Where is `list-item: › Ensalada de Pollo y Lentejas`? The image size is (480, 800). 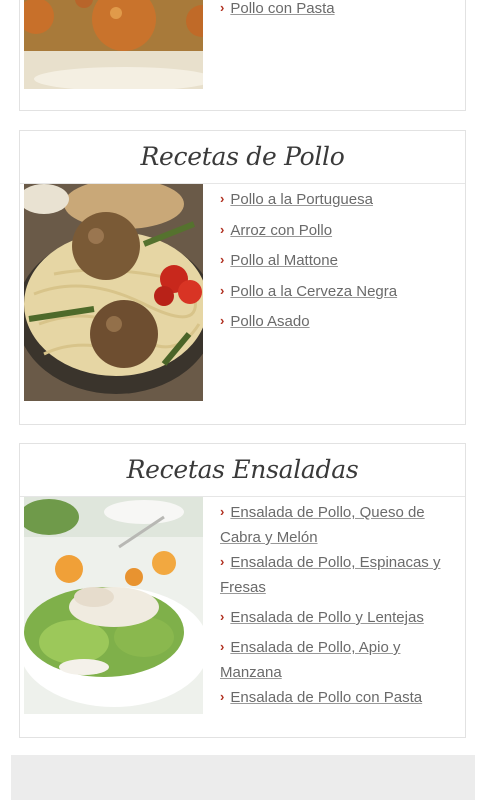
list-item: › Ensalada de Pollo y Lentejas is located at coordinates (337, 617).